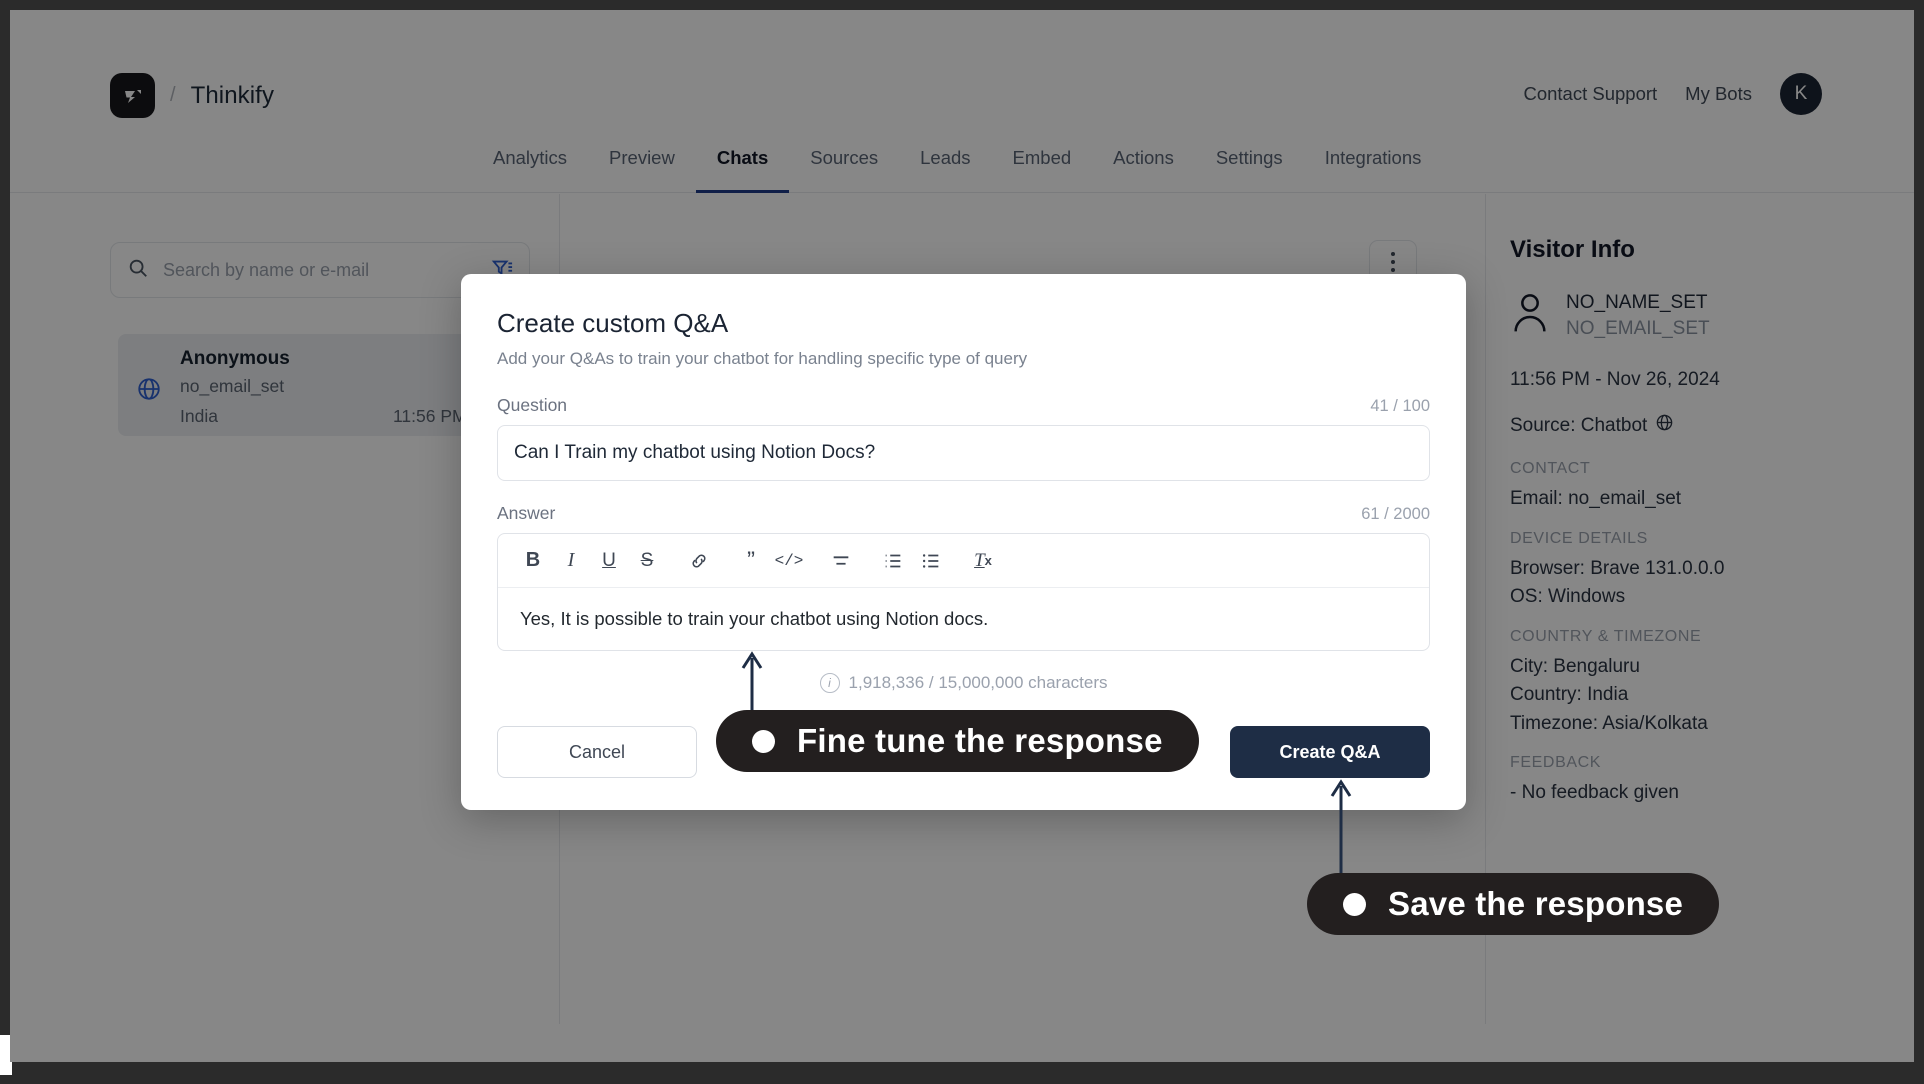  I want to click on question-input, so click(963, 453).